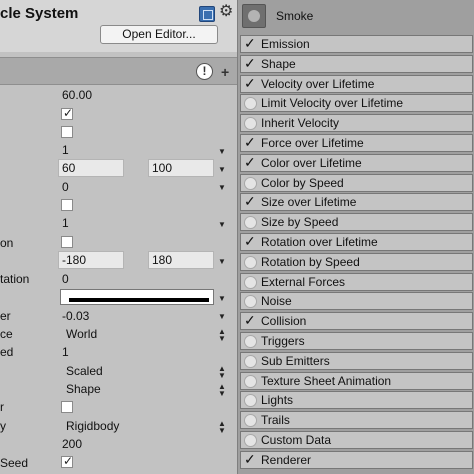  I want to click on info-icon: !, so click(204, 71).